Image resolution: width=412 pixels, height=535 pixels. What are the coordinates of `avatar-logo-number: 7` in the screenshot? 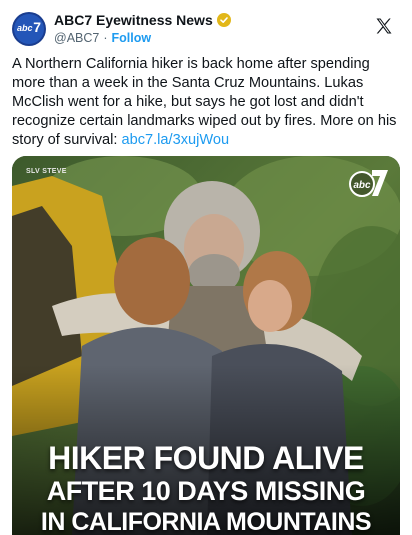 It's located at (37, 27).